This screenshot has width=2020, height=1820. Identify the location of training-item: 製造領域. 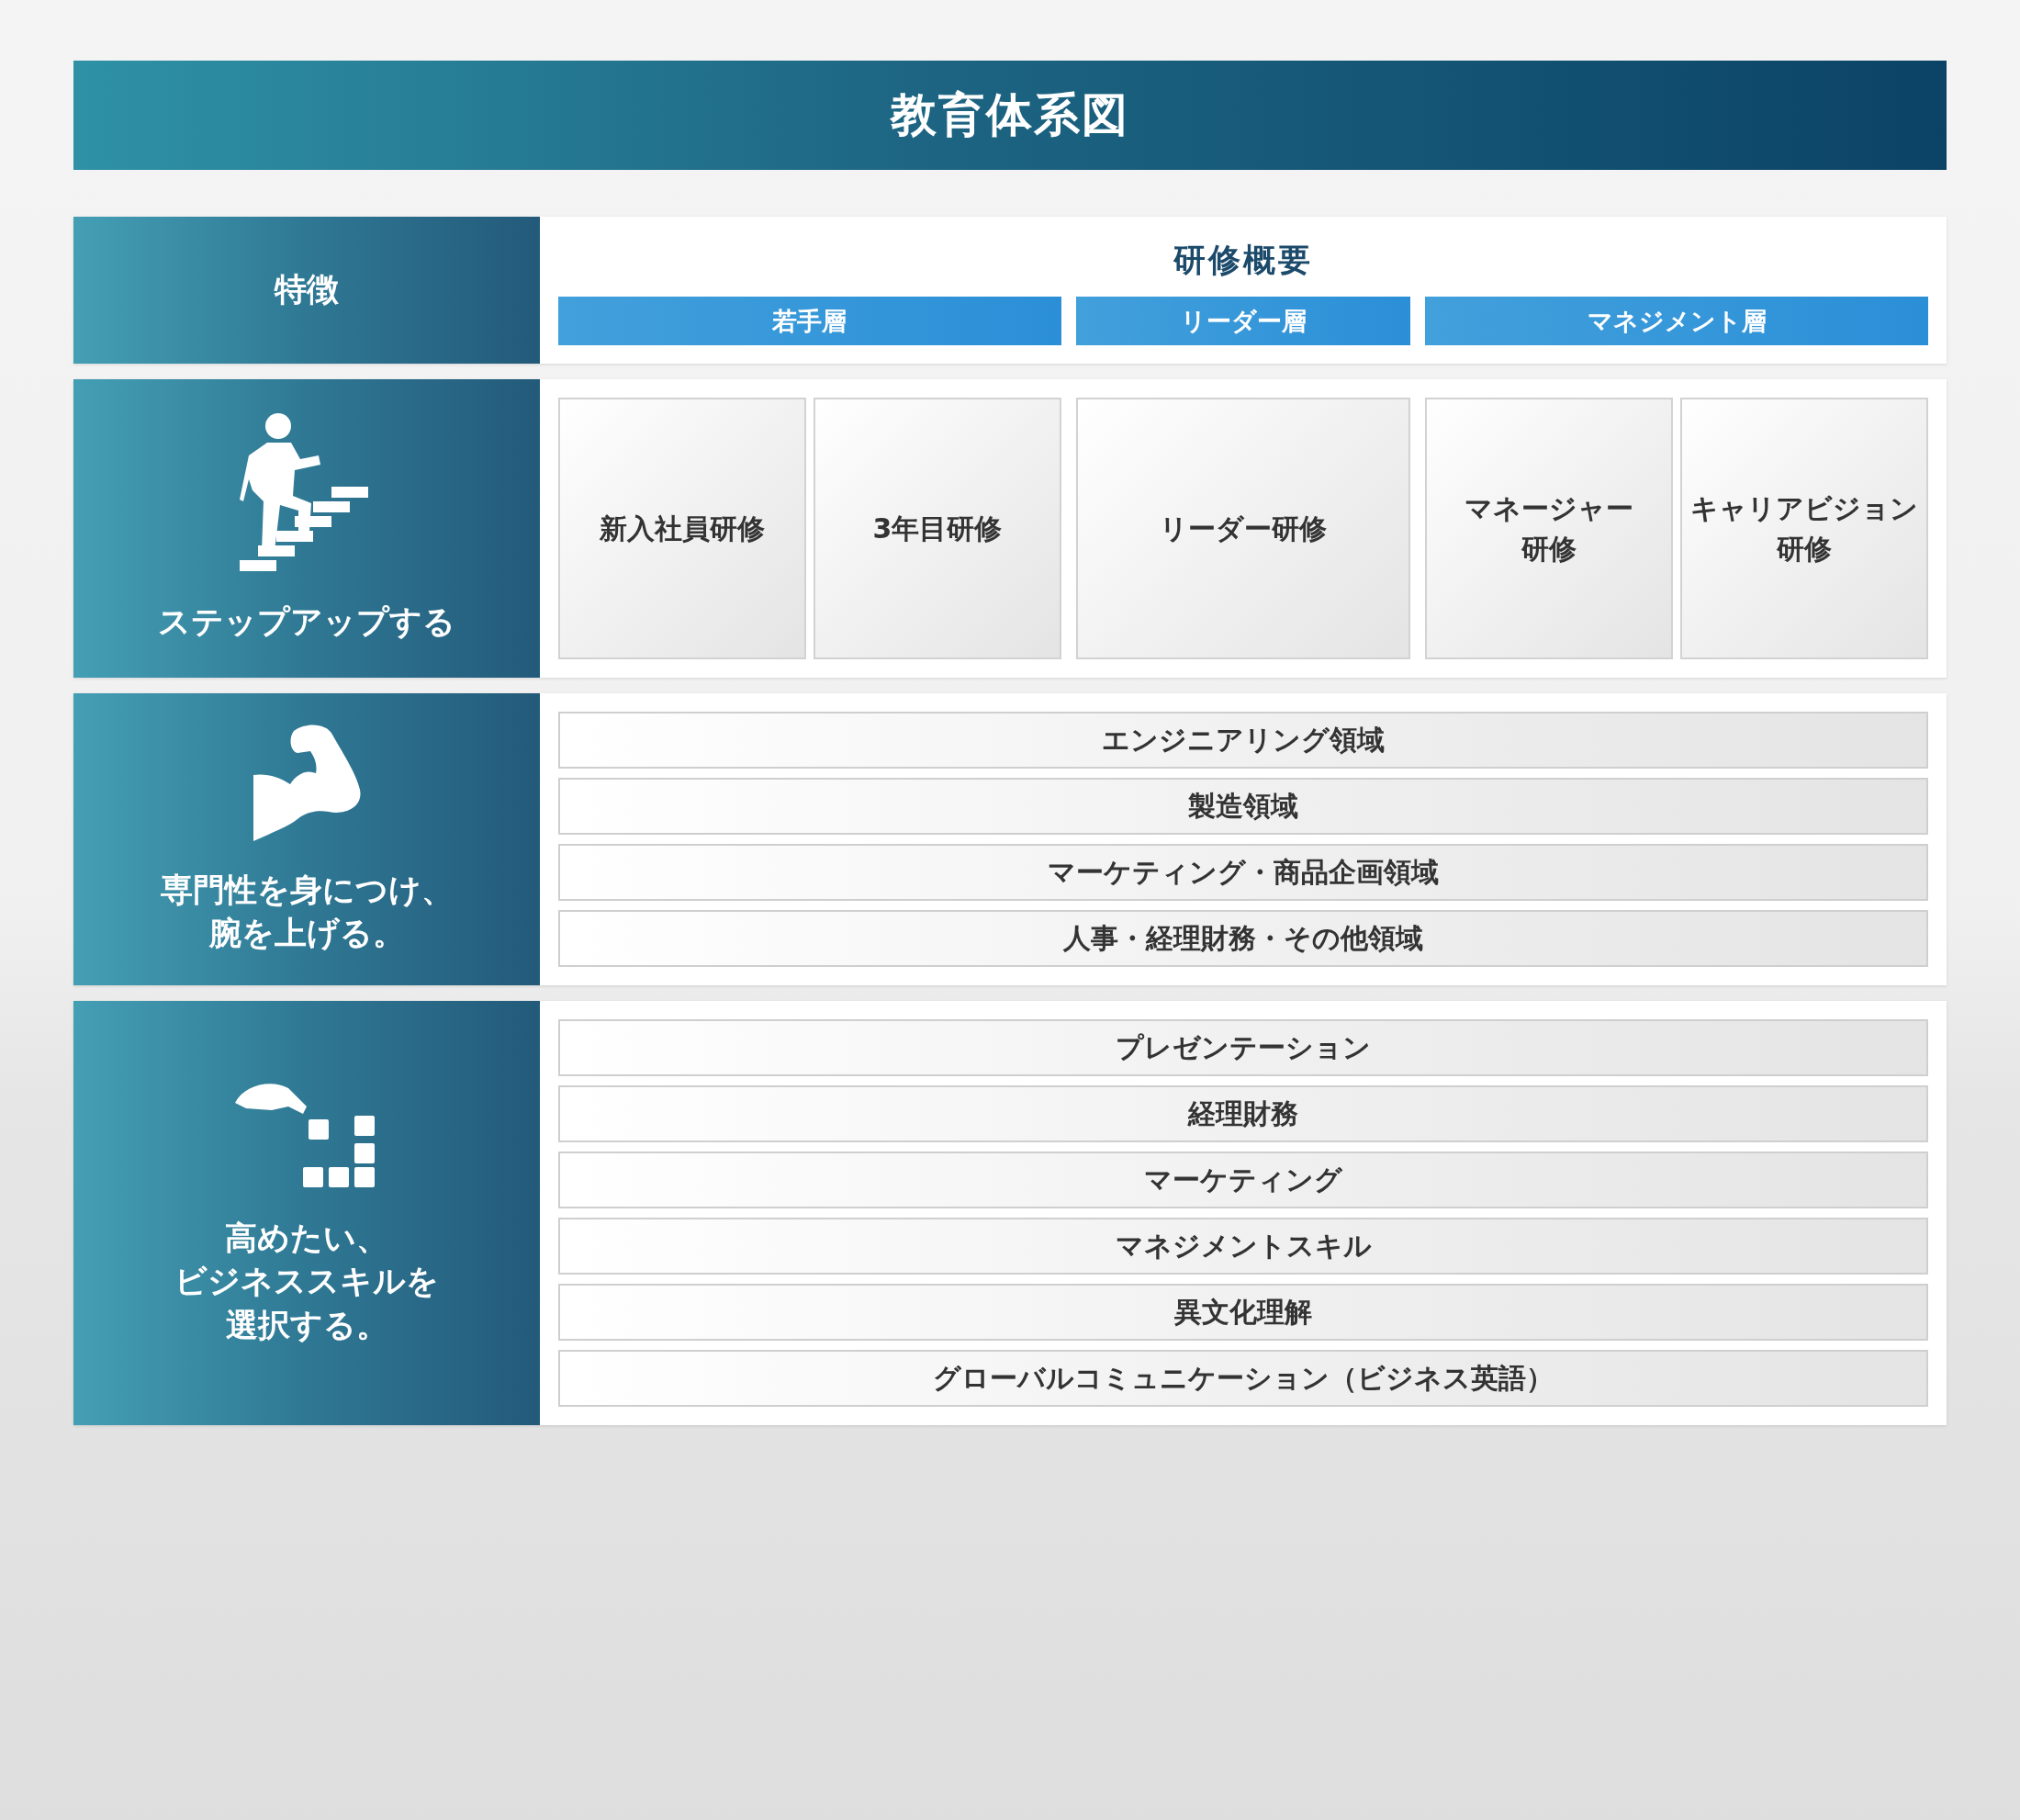
(1243, 806).